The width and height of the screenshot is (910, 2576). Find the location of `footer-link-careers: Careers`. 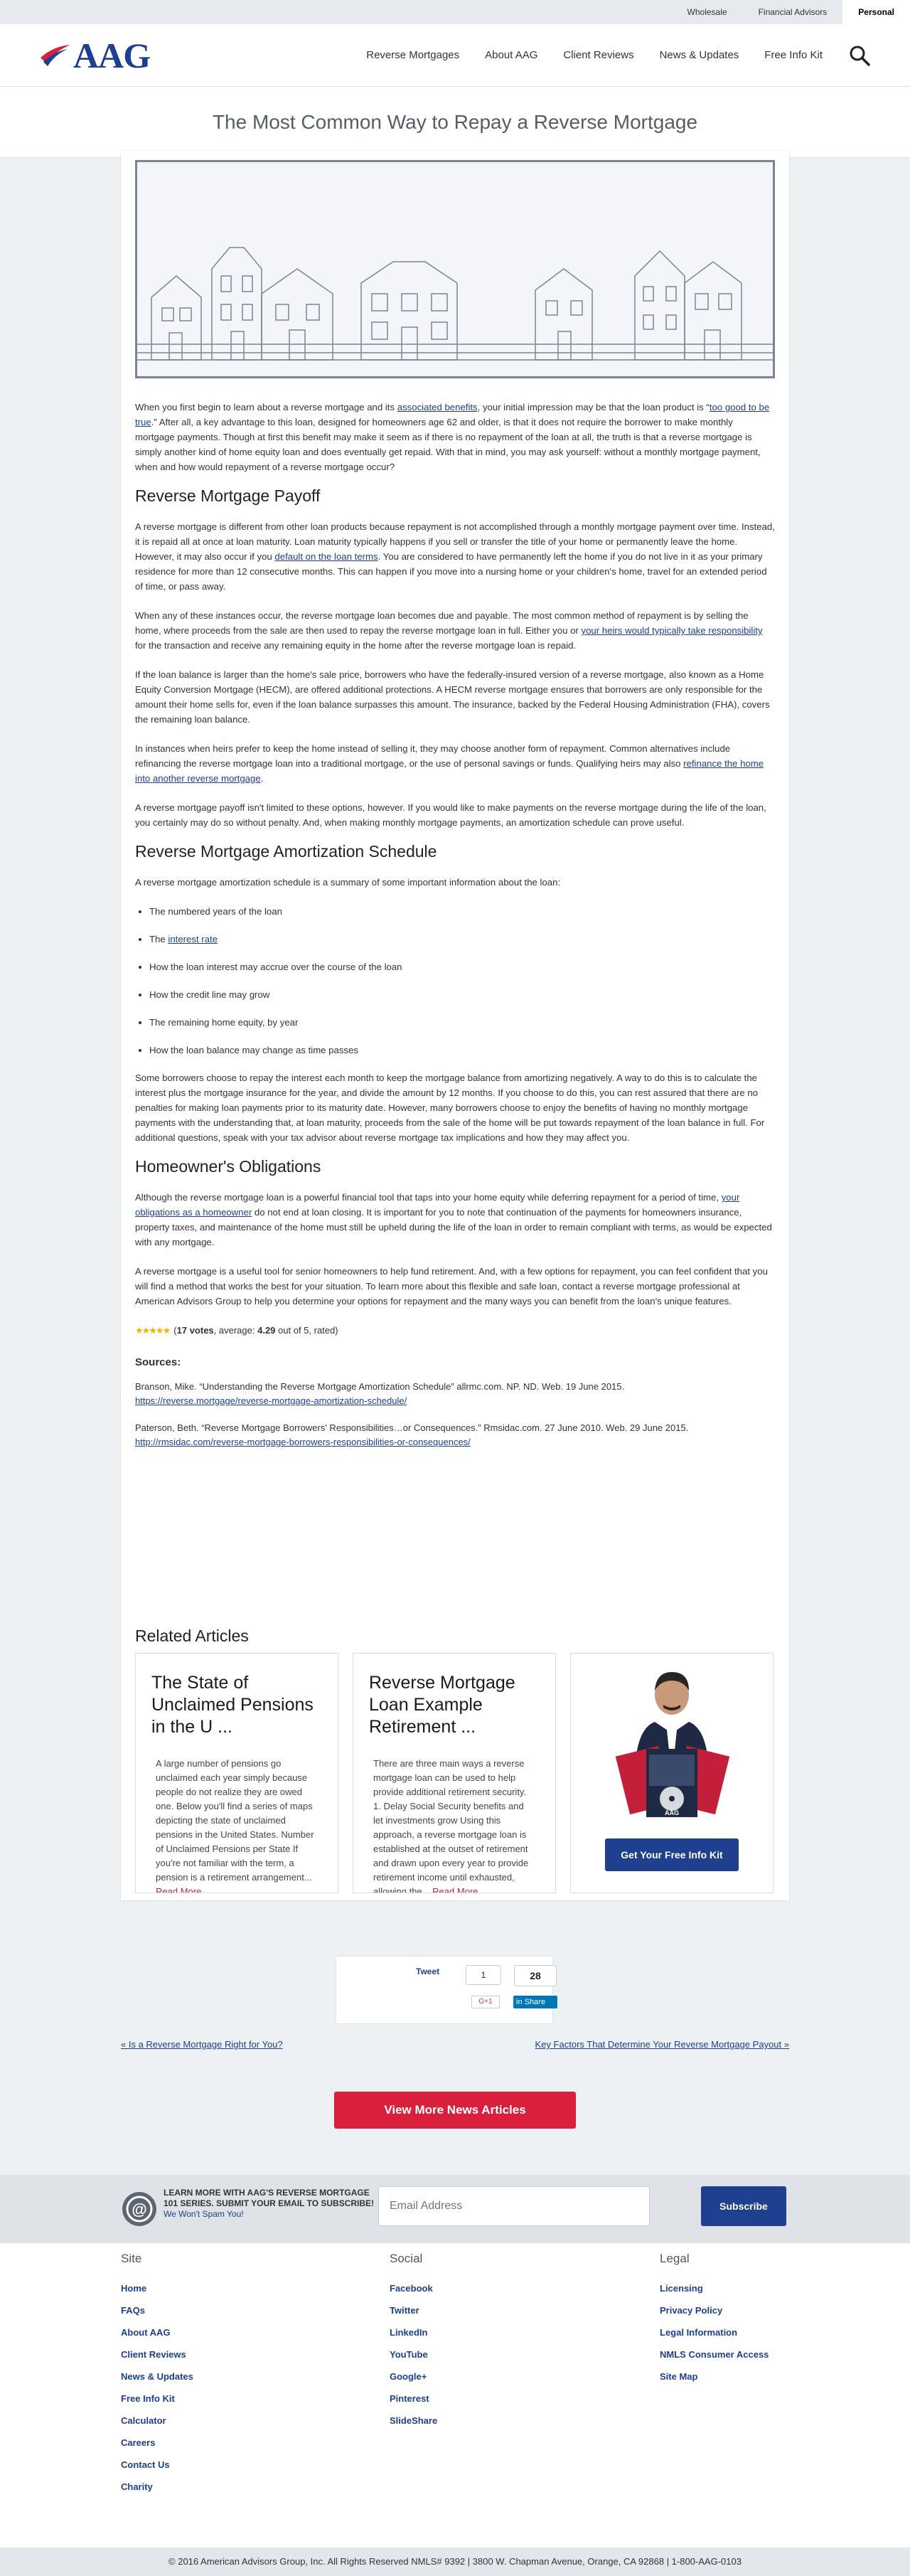

footer-link-careers: Careers is located at coordinates (157, 2442).